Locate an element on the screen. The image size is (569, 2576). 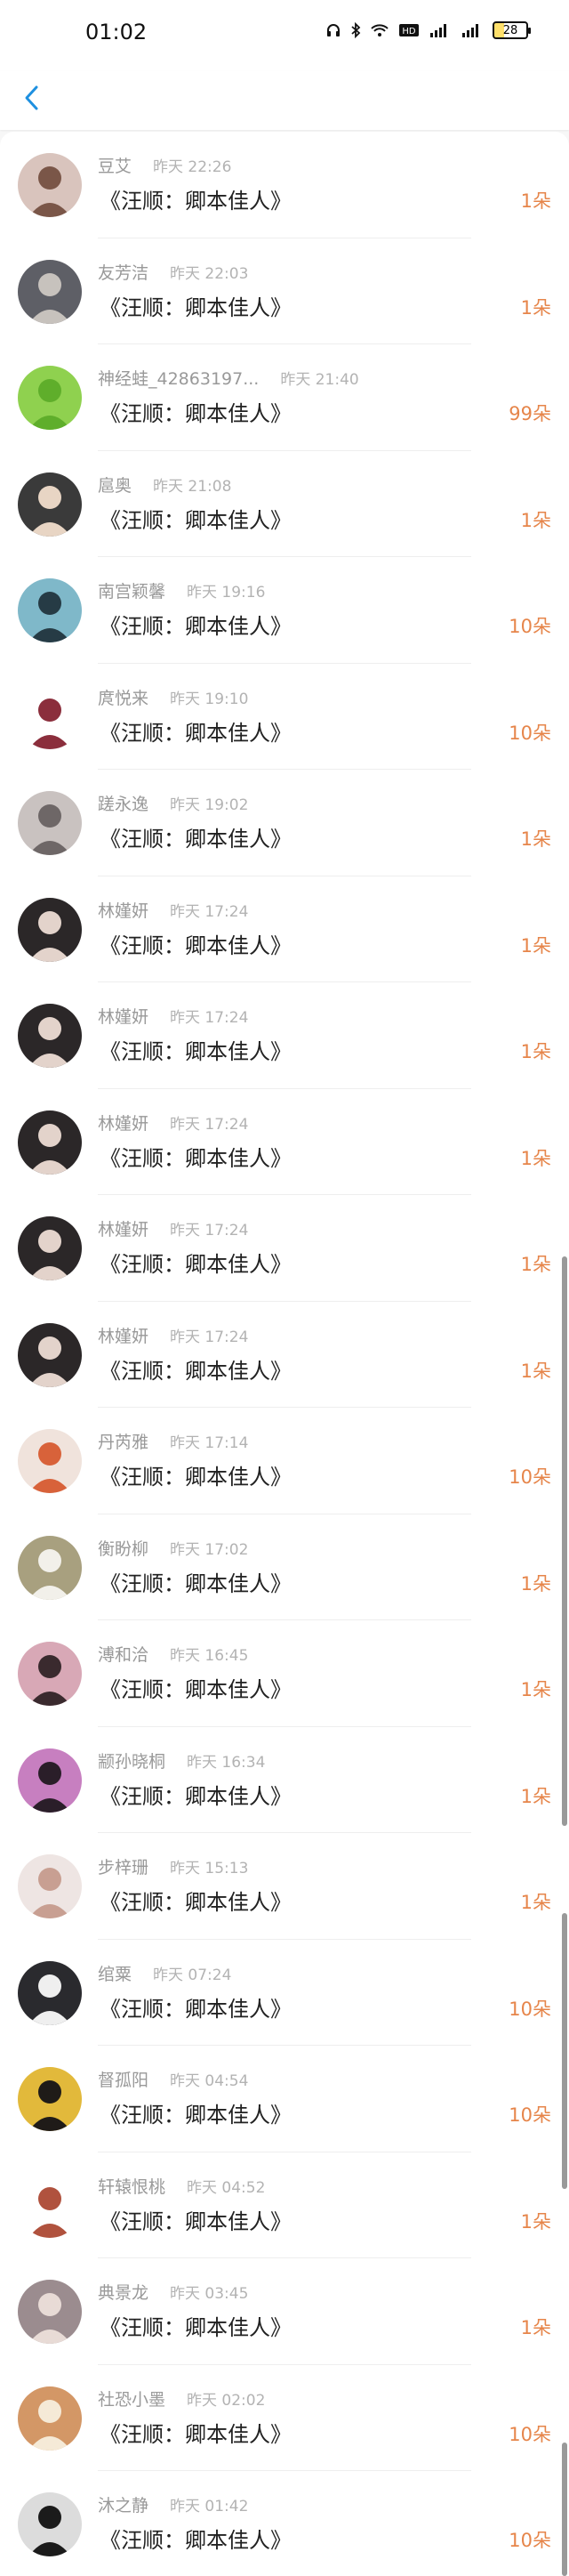
gift-list-item: 颛孙晓桐 昨天 16:34 《汪顺：卿本佳人》 1朵 is located at coordinates (284, 1779).